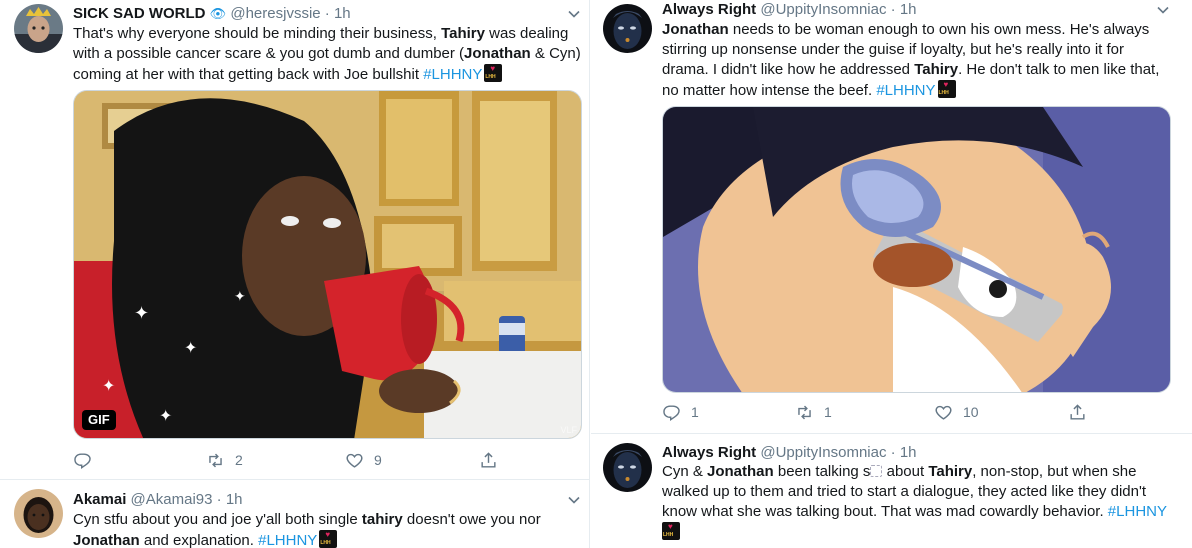 The height and width of the screenshot is (548, 1192). Describe the element at coordinates (218, 13) in the screenshot. I see `eye-emoji: 👁` at that location.